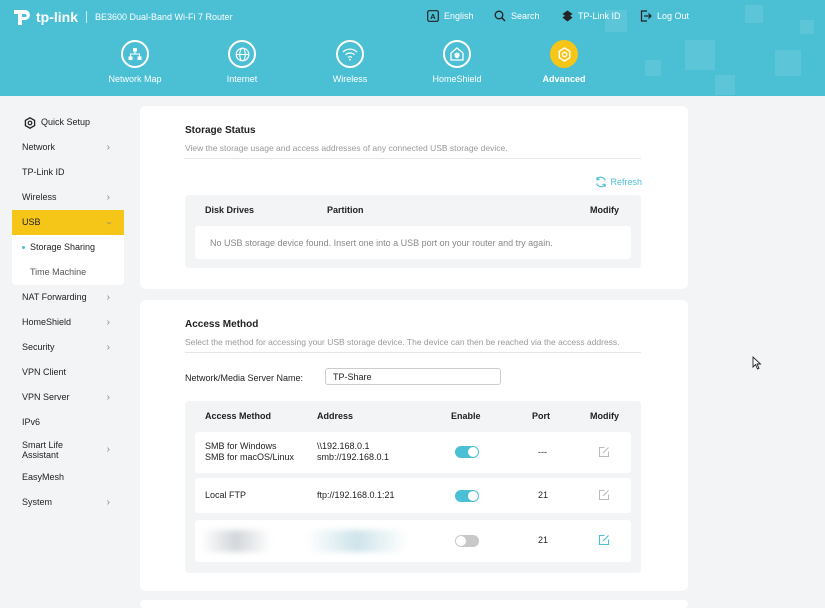  Describe the element at coordinates (457, 62) in the screenshot. I see `nav-homeshield: HomeShield` at that location.